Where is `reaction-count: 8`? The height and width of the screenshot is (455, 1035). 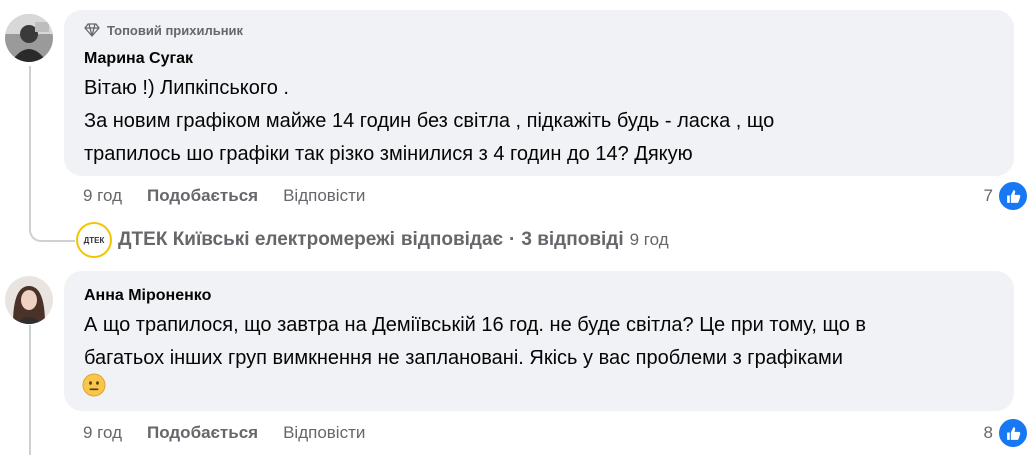 reaction-count: 8 is located at coordinates (1006, 433).